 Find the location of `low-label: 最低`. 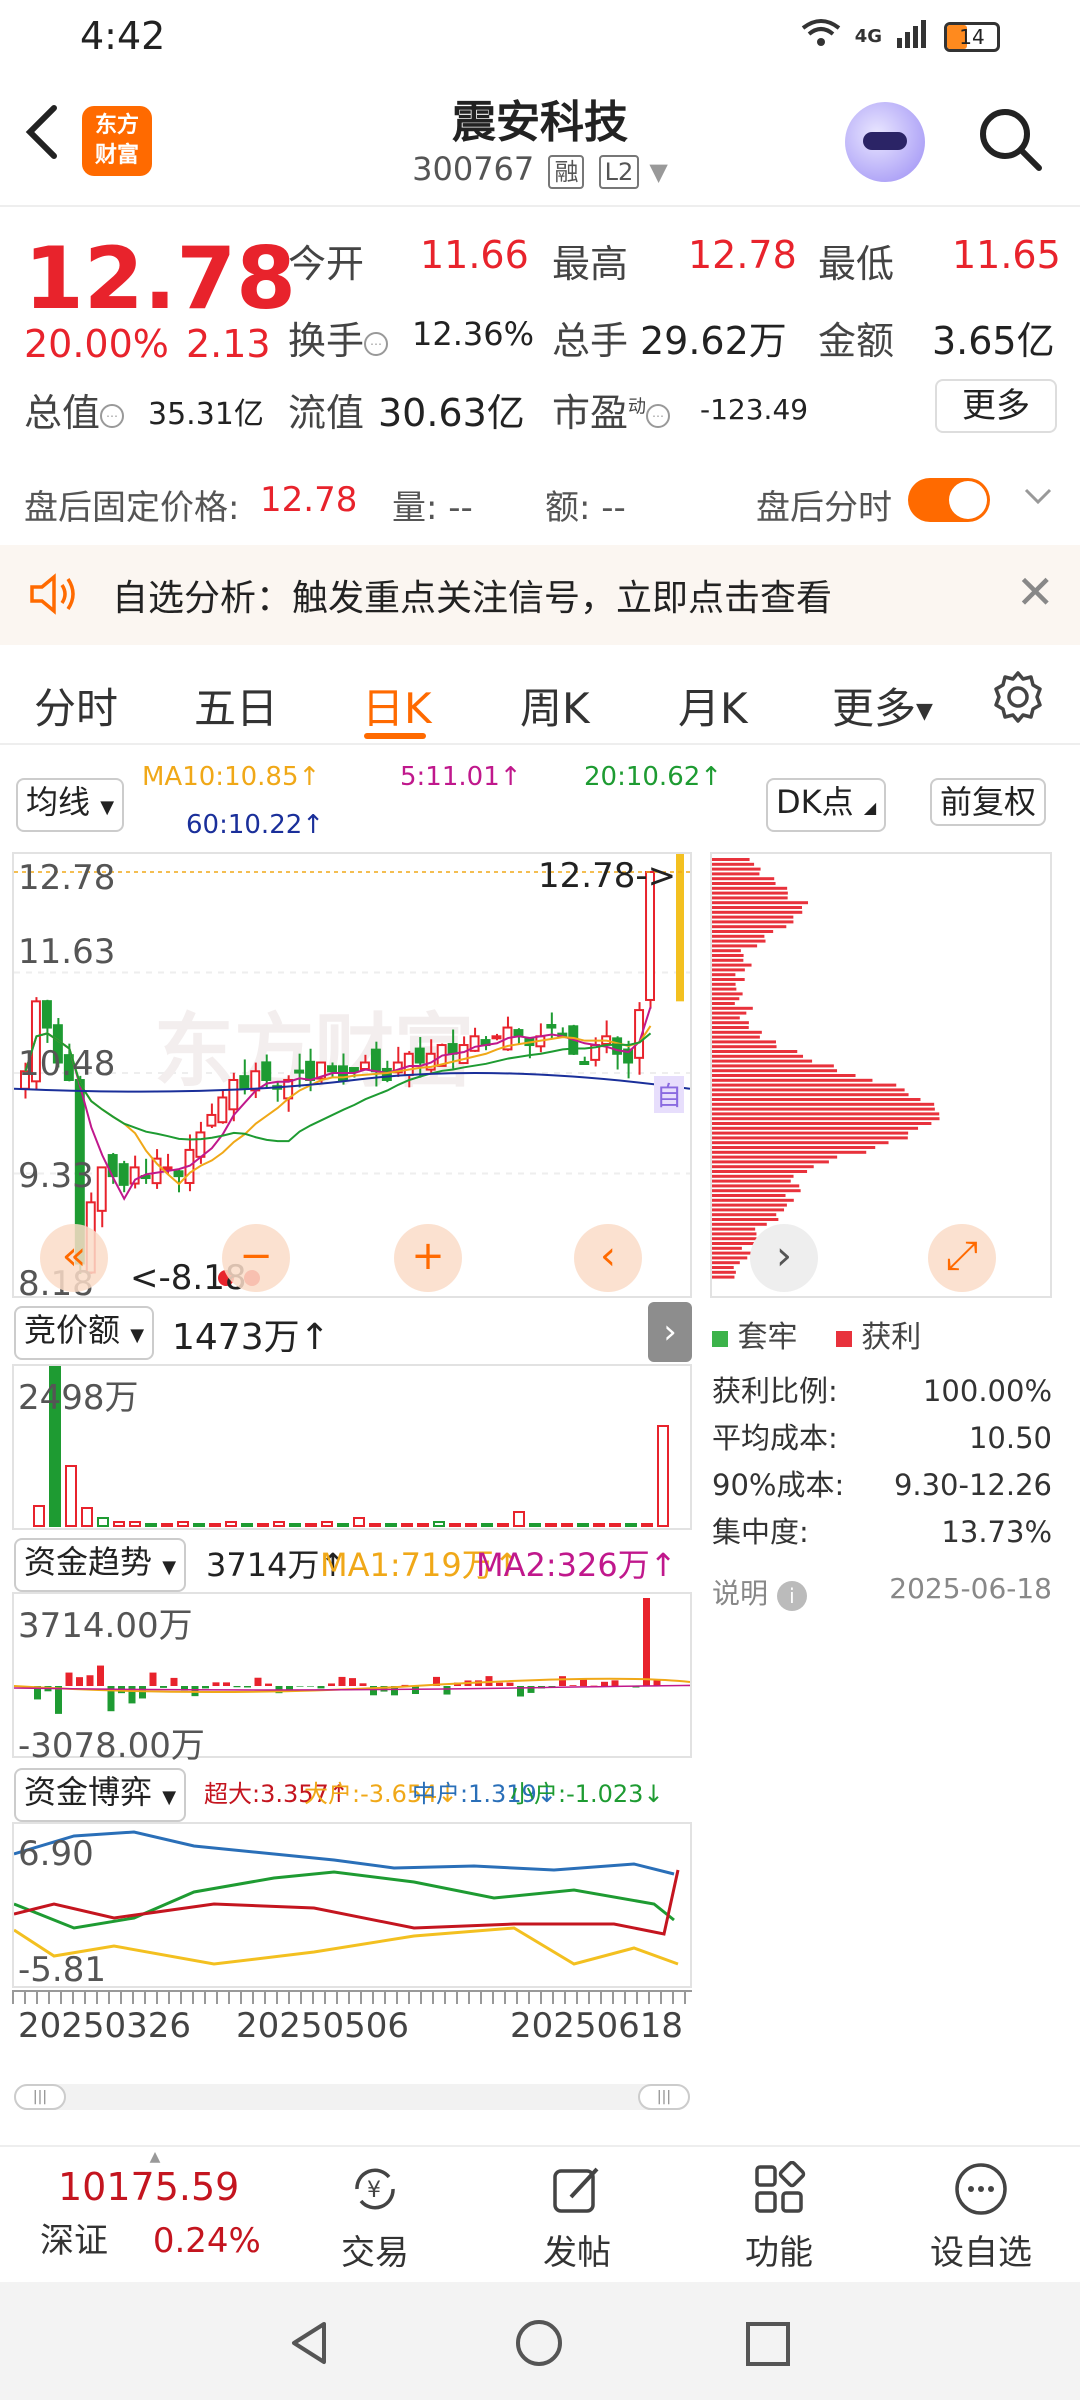

low-label: 最低 is located at coordinates (856, 264).